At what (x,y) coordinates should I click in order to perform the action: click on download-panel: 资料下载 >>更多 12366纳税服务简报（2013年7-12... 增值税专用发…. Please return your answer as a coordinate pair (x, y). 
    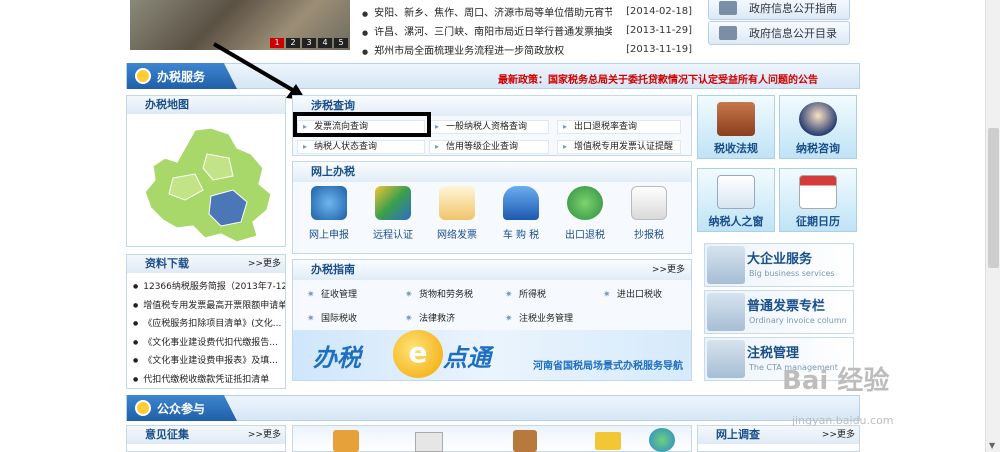
    Looking at the image, I should click on (206, 321).